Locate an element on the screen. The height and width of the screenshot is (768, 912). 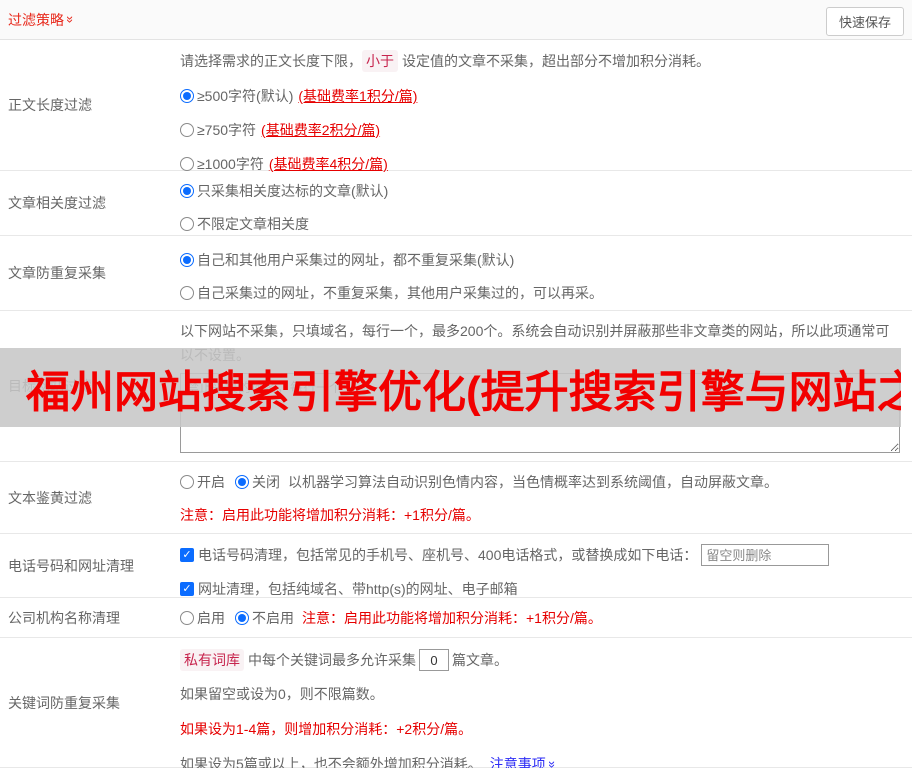
url-clean-line: ✓ 网址清理，包括纯域名、带http(s)的网址、电子邮箱 is located at coordinates (546, 589).